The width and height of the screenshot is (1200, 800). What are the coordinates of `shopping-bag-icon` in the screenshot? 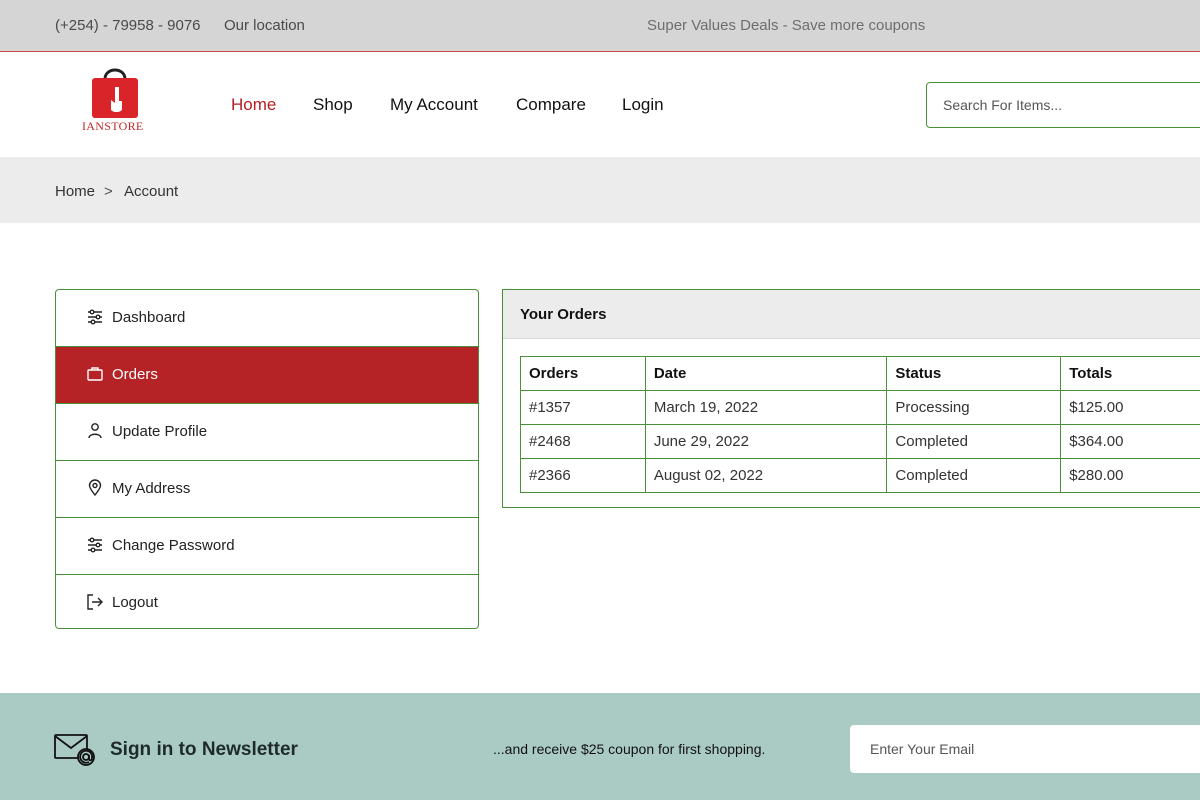 It's located at (95, 374).